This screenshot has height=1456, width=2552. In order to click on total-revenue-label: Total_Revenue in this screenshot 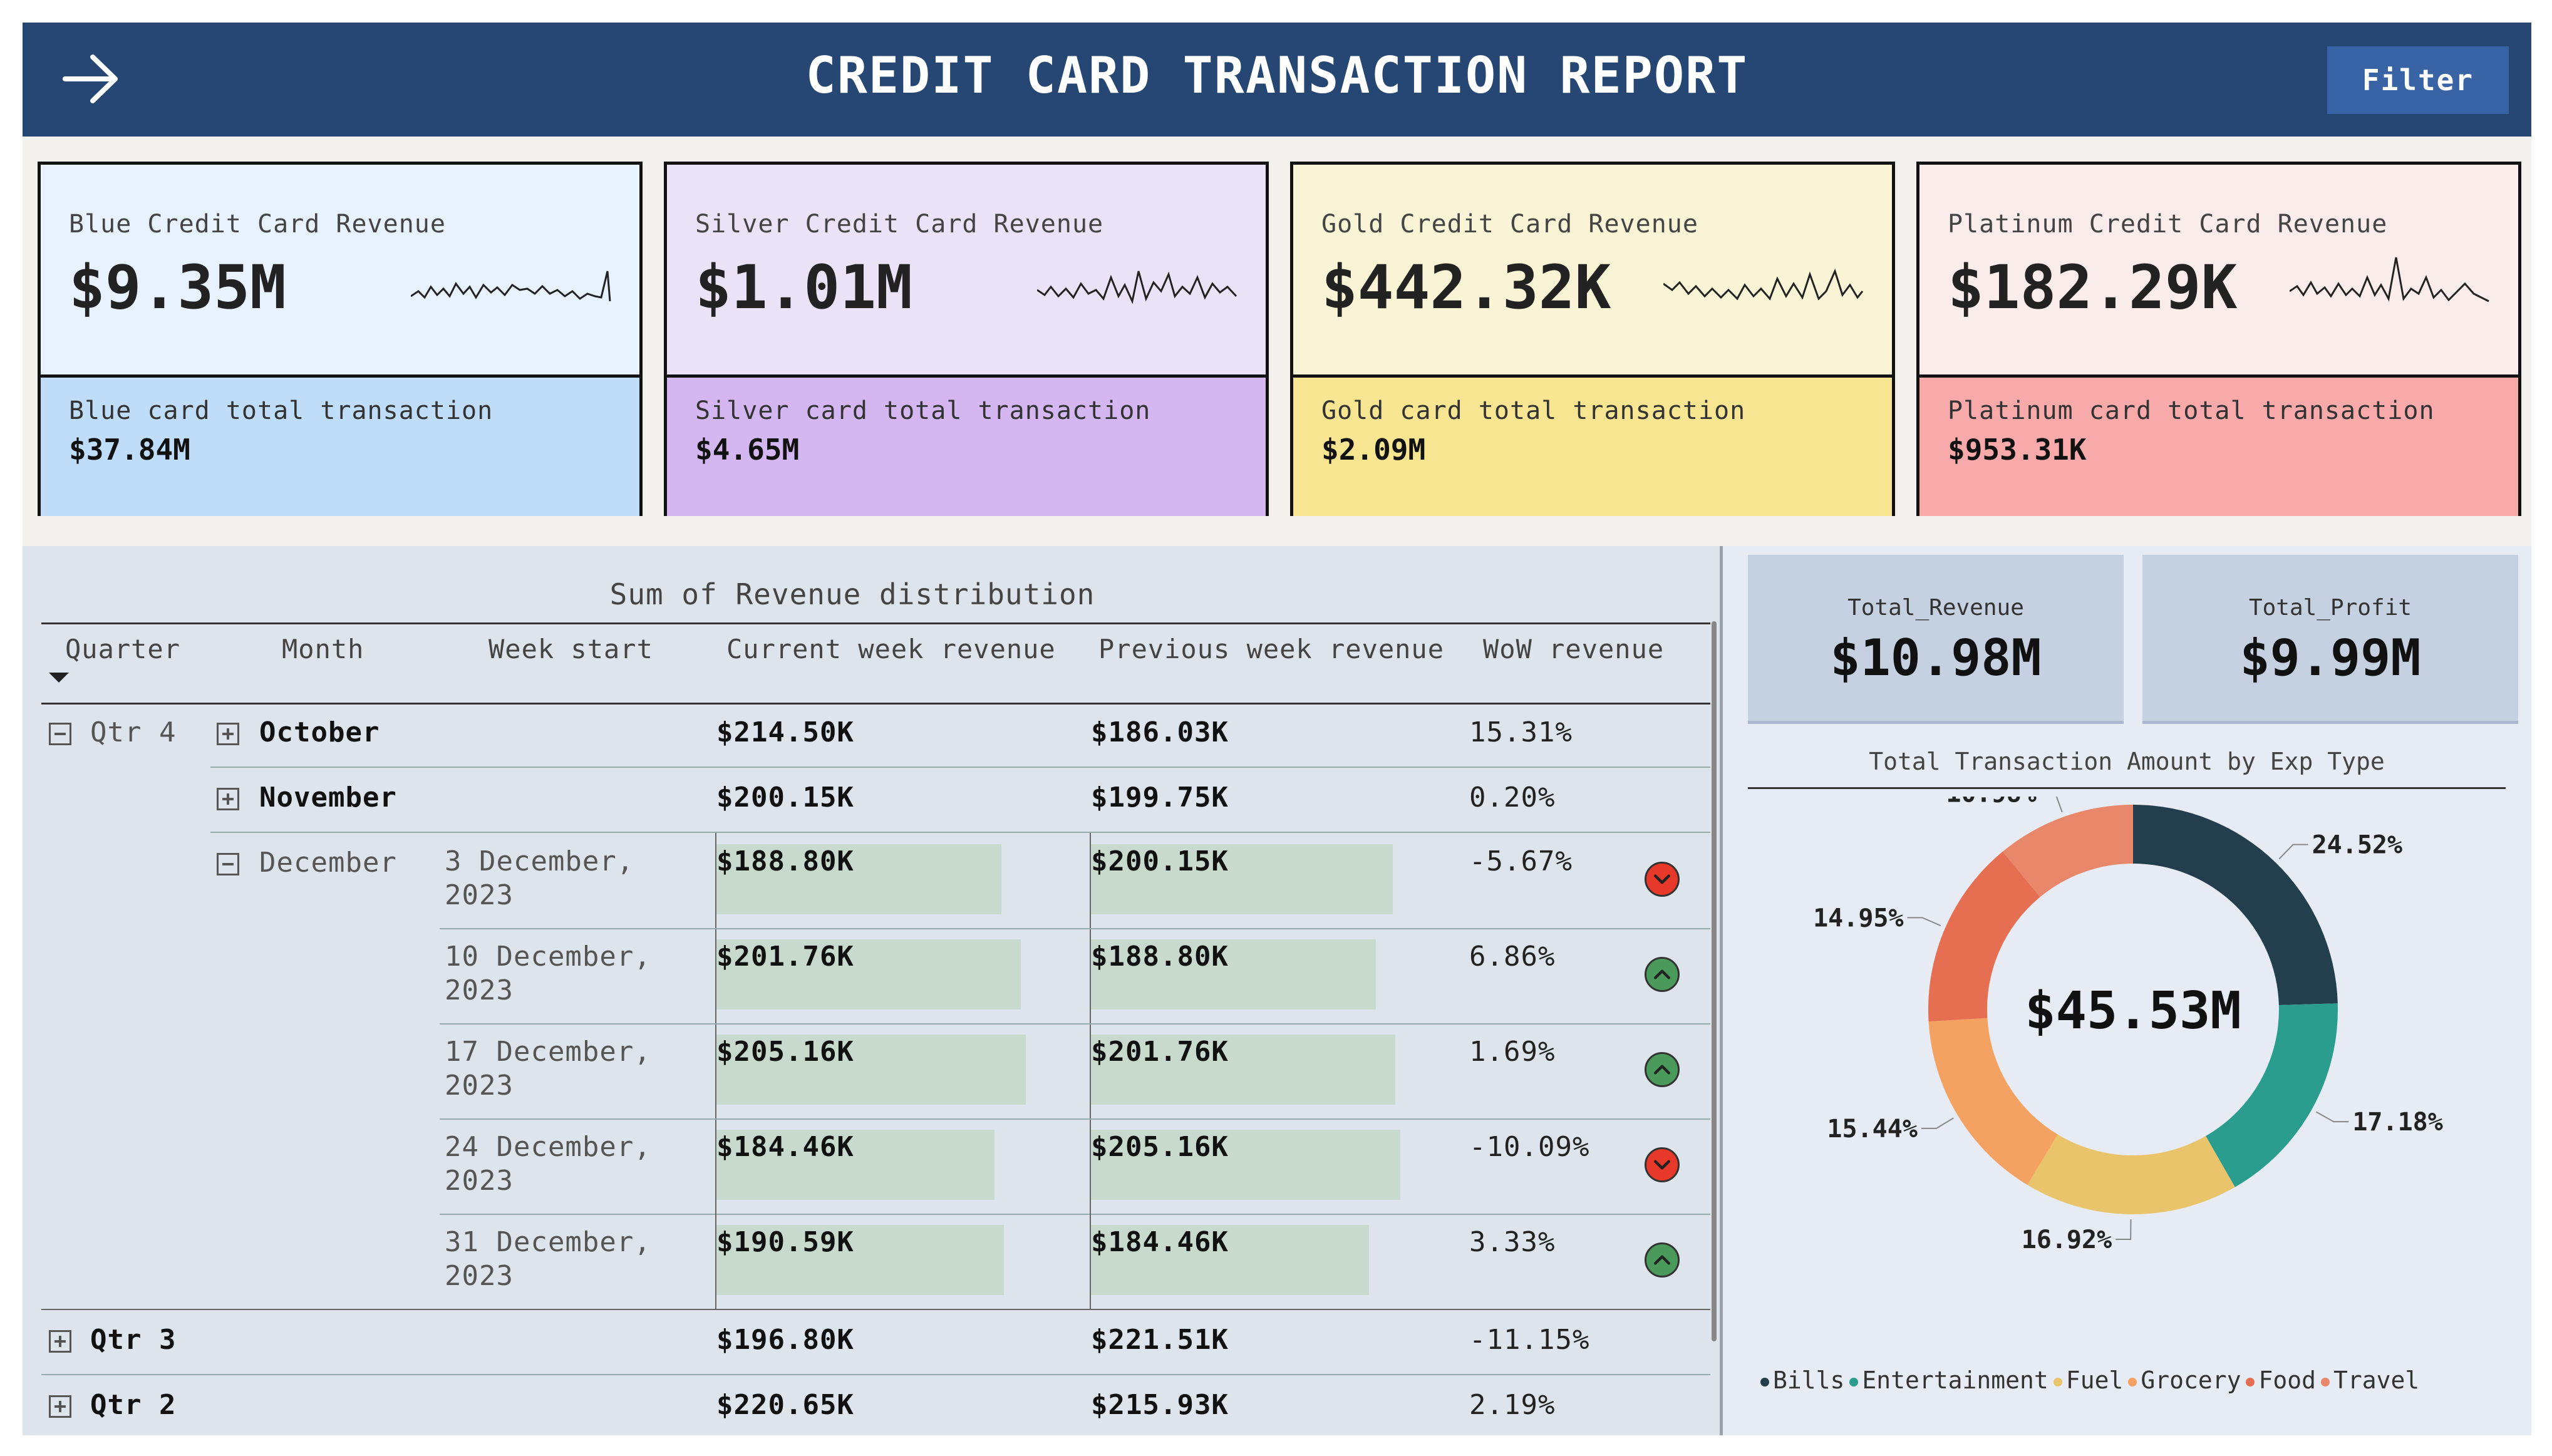, I will do `click(1935, 608)`.